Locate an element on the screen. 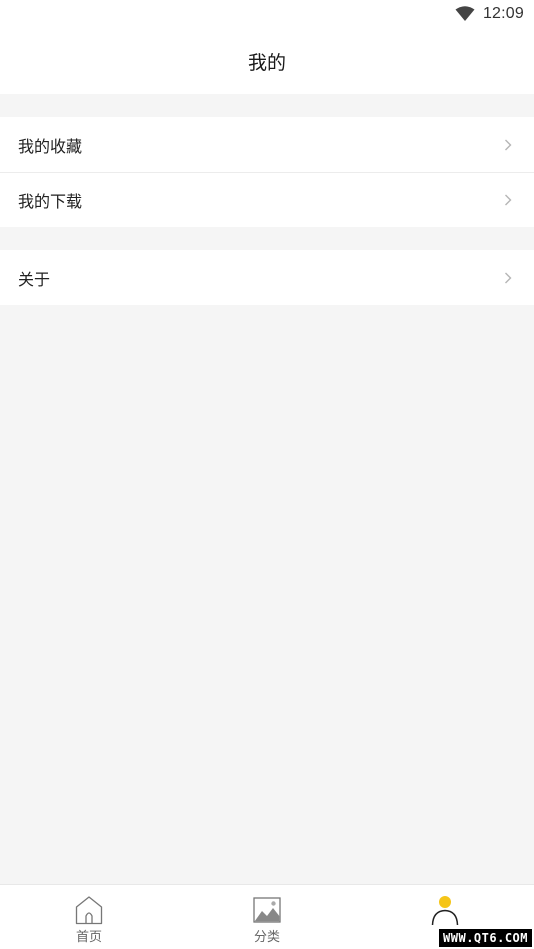 Image resolution: width=534 pixels, height=949 pixels. wifi-icon is located at coordinates (465, 13).